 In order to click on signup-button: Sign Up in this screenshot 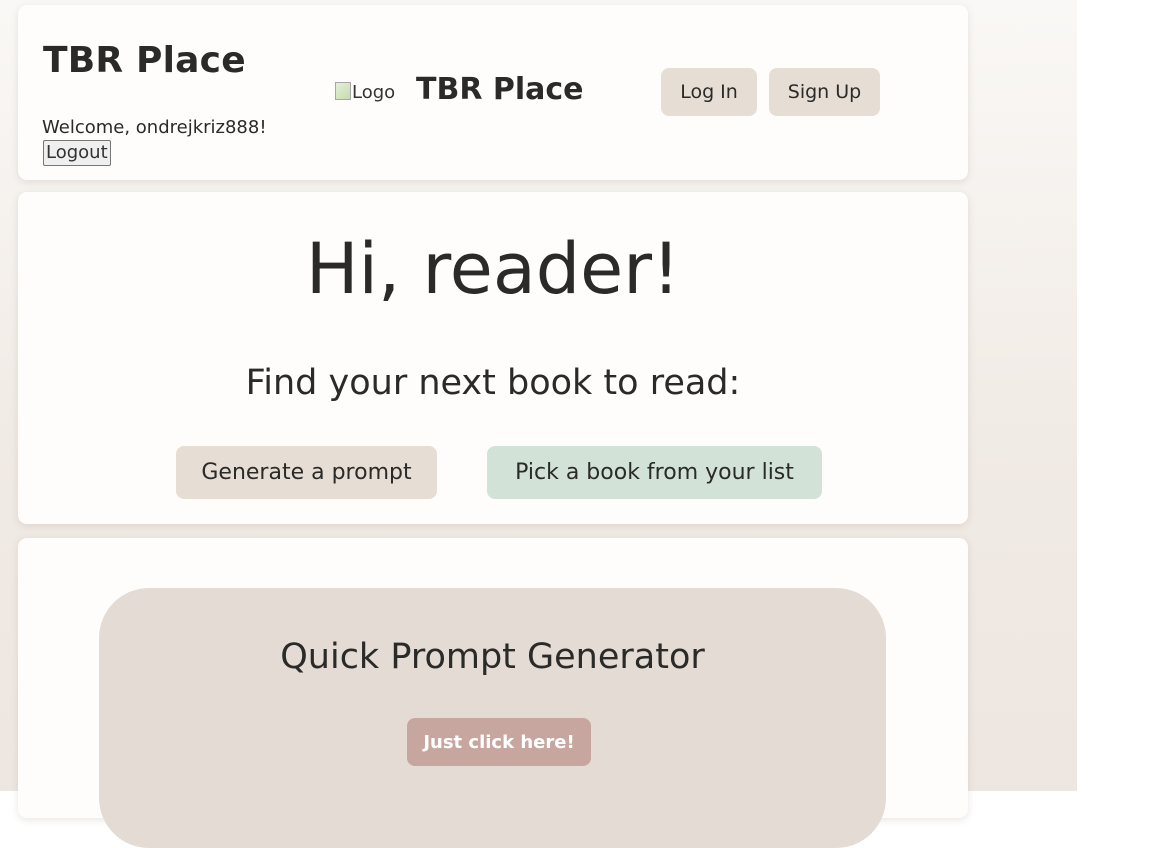, I will do `click(824, 92)`.